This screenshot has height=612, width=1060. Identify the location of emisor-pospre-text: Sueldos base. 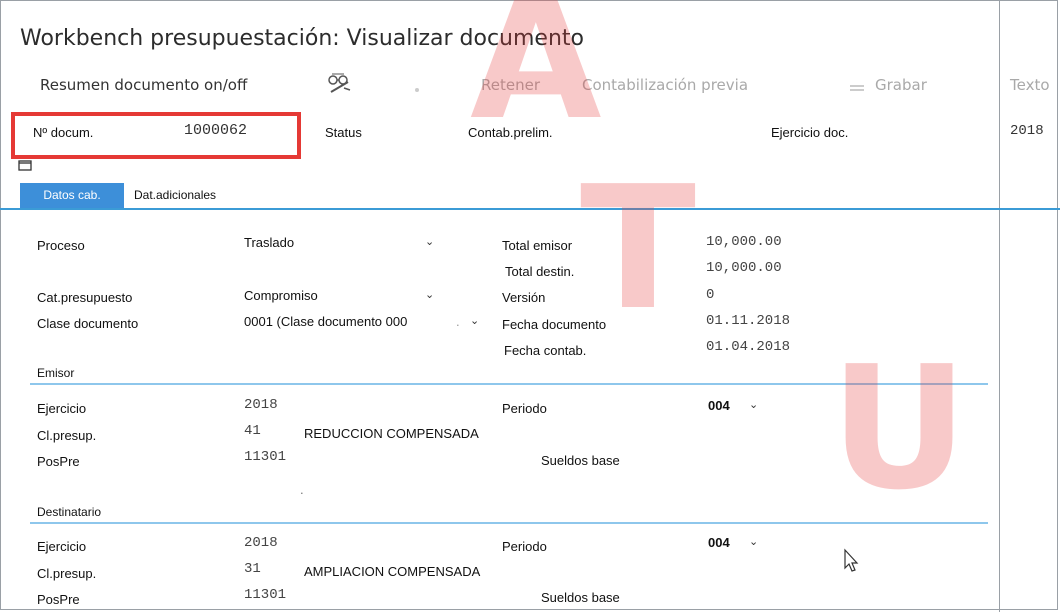
(580, 460).